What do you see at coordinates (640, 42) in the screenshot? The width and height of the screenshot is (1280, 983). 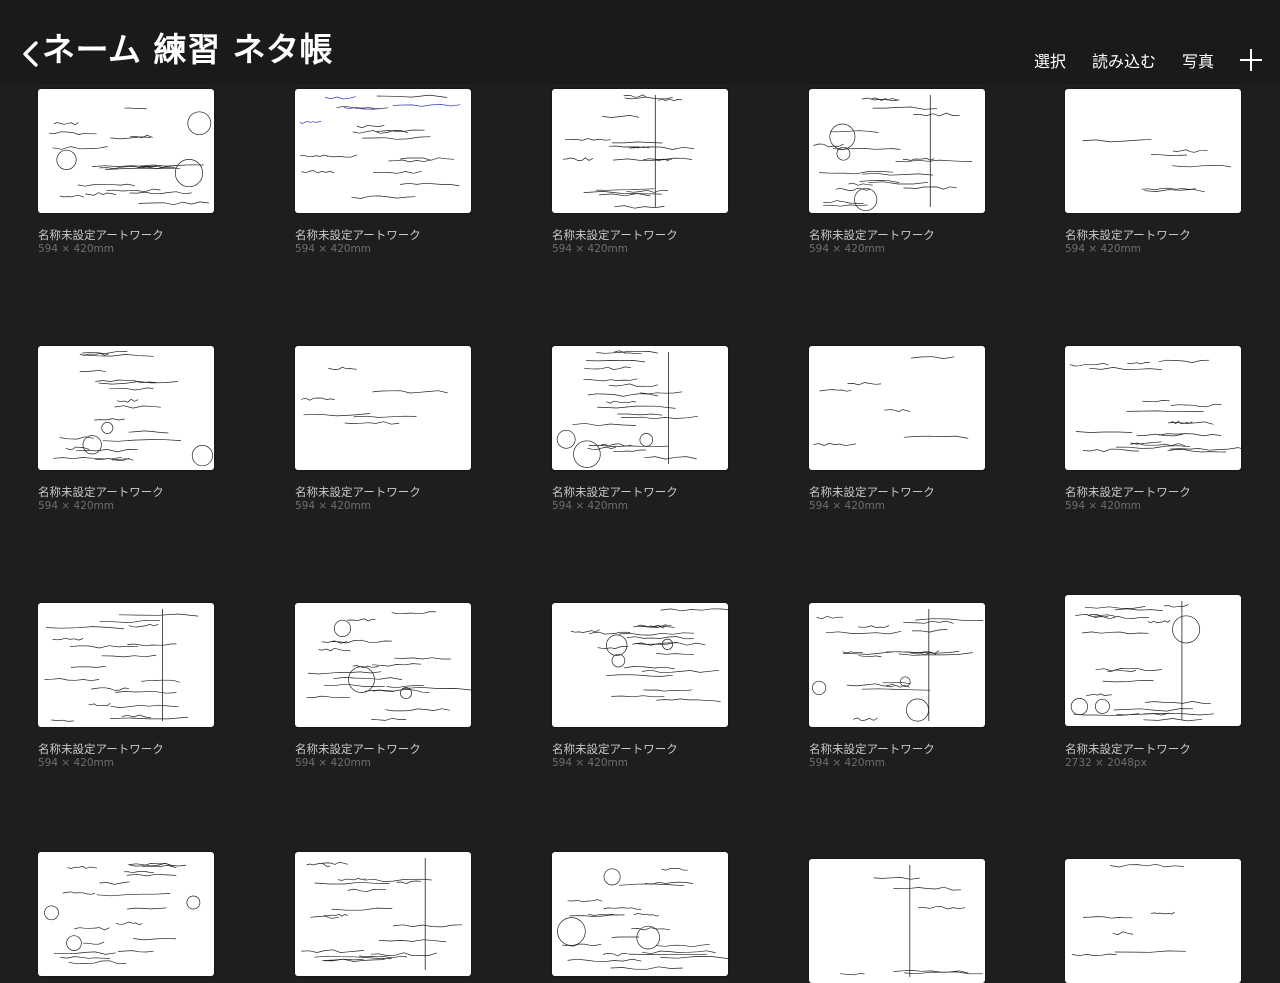 I see `top-bar: ネーム 練習 ネタ帳 選択 読み込む 写真` at bounding box center [640, 42].